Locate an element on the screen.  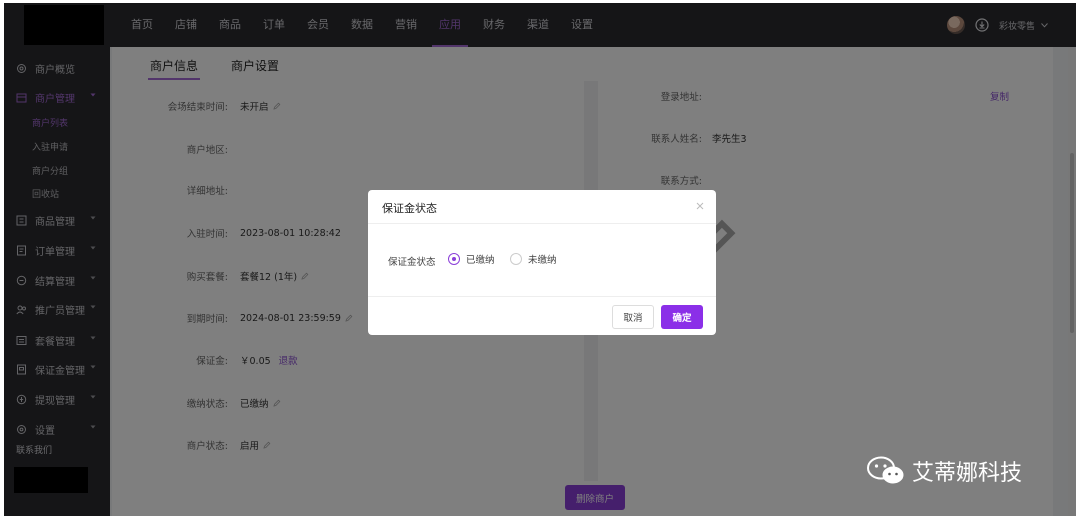
watermark-text: 艾蒂娜科技 is located at coordinates (967, 473).